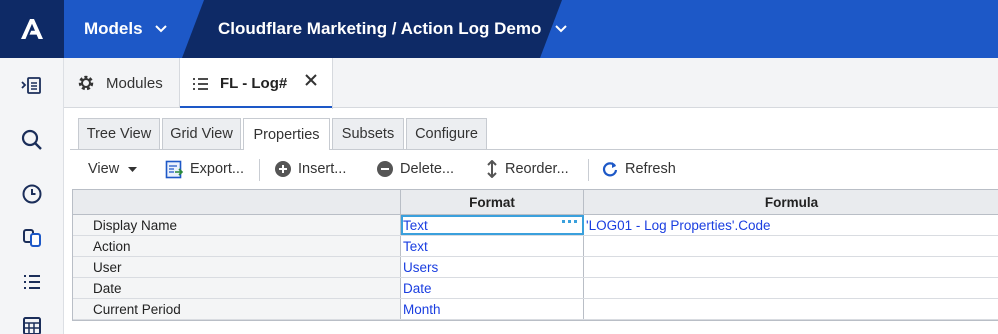 This screenshot has width=998, height=334. Describe the element at coordinates (174, 169) in the screenshot. I see `export-icon` at that location.